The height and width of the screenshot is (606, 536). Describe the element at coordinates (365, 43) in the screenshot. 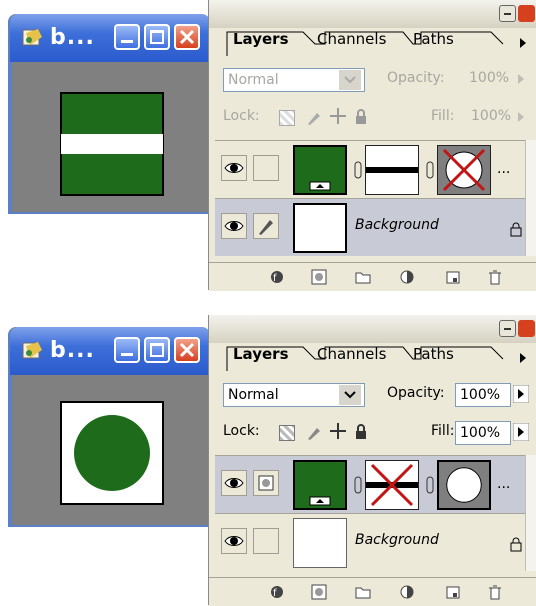

I see `tab-border` at that location.